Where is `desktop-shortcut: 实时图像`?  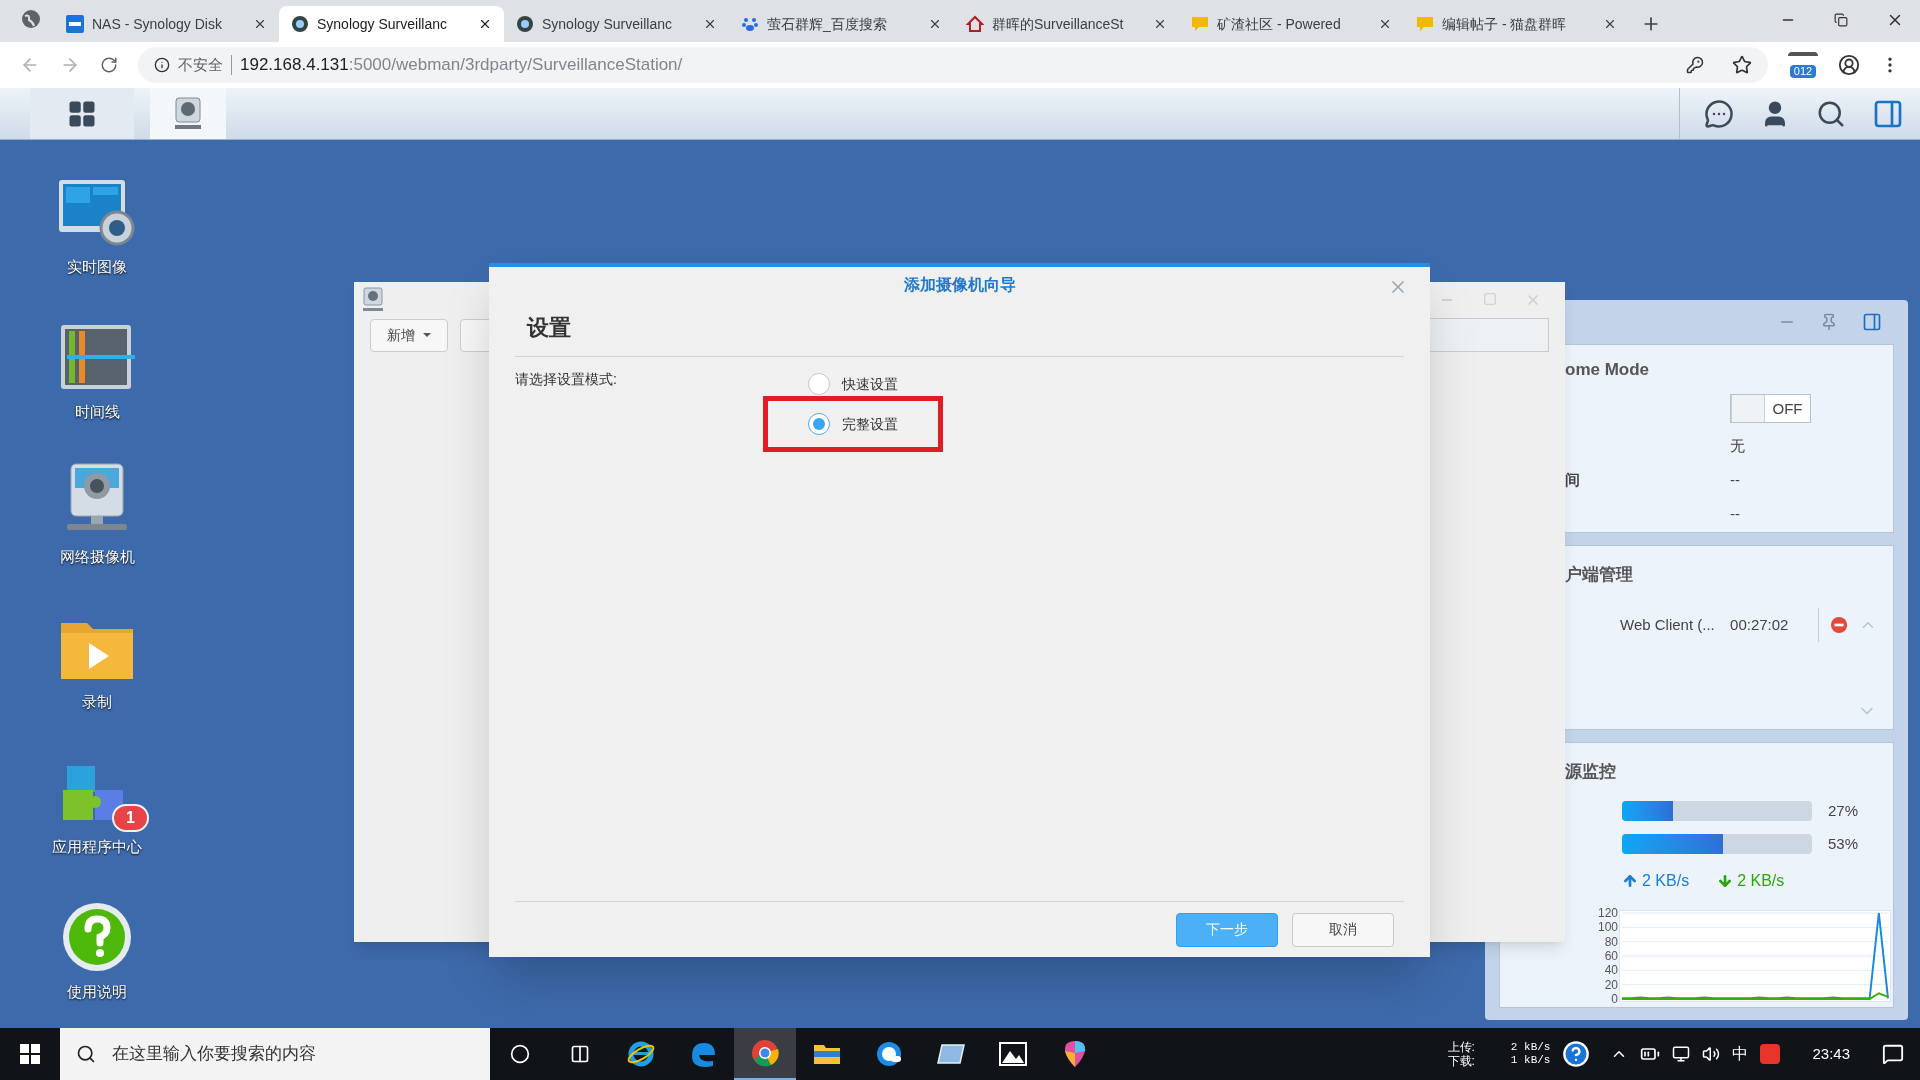 desktop-shortcut: 实时图像 is located at coordinates (97, 236).